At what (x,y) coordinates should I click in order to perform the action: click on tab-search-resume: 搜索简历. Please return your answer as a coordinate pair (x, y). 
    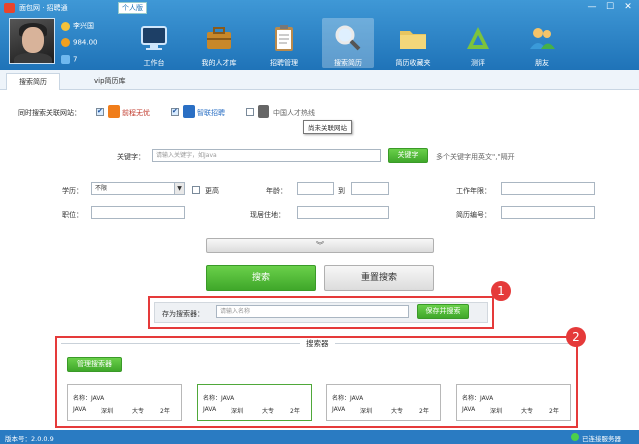
    Looking at the image, I should click on (33, 81).